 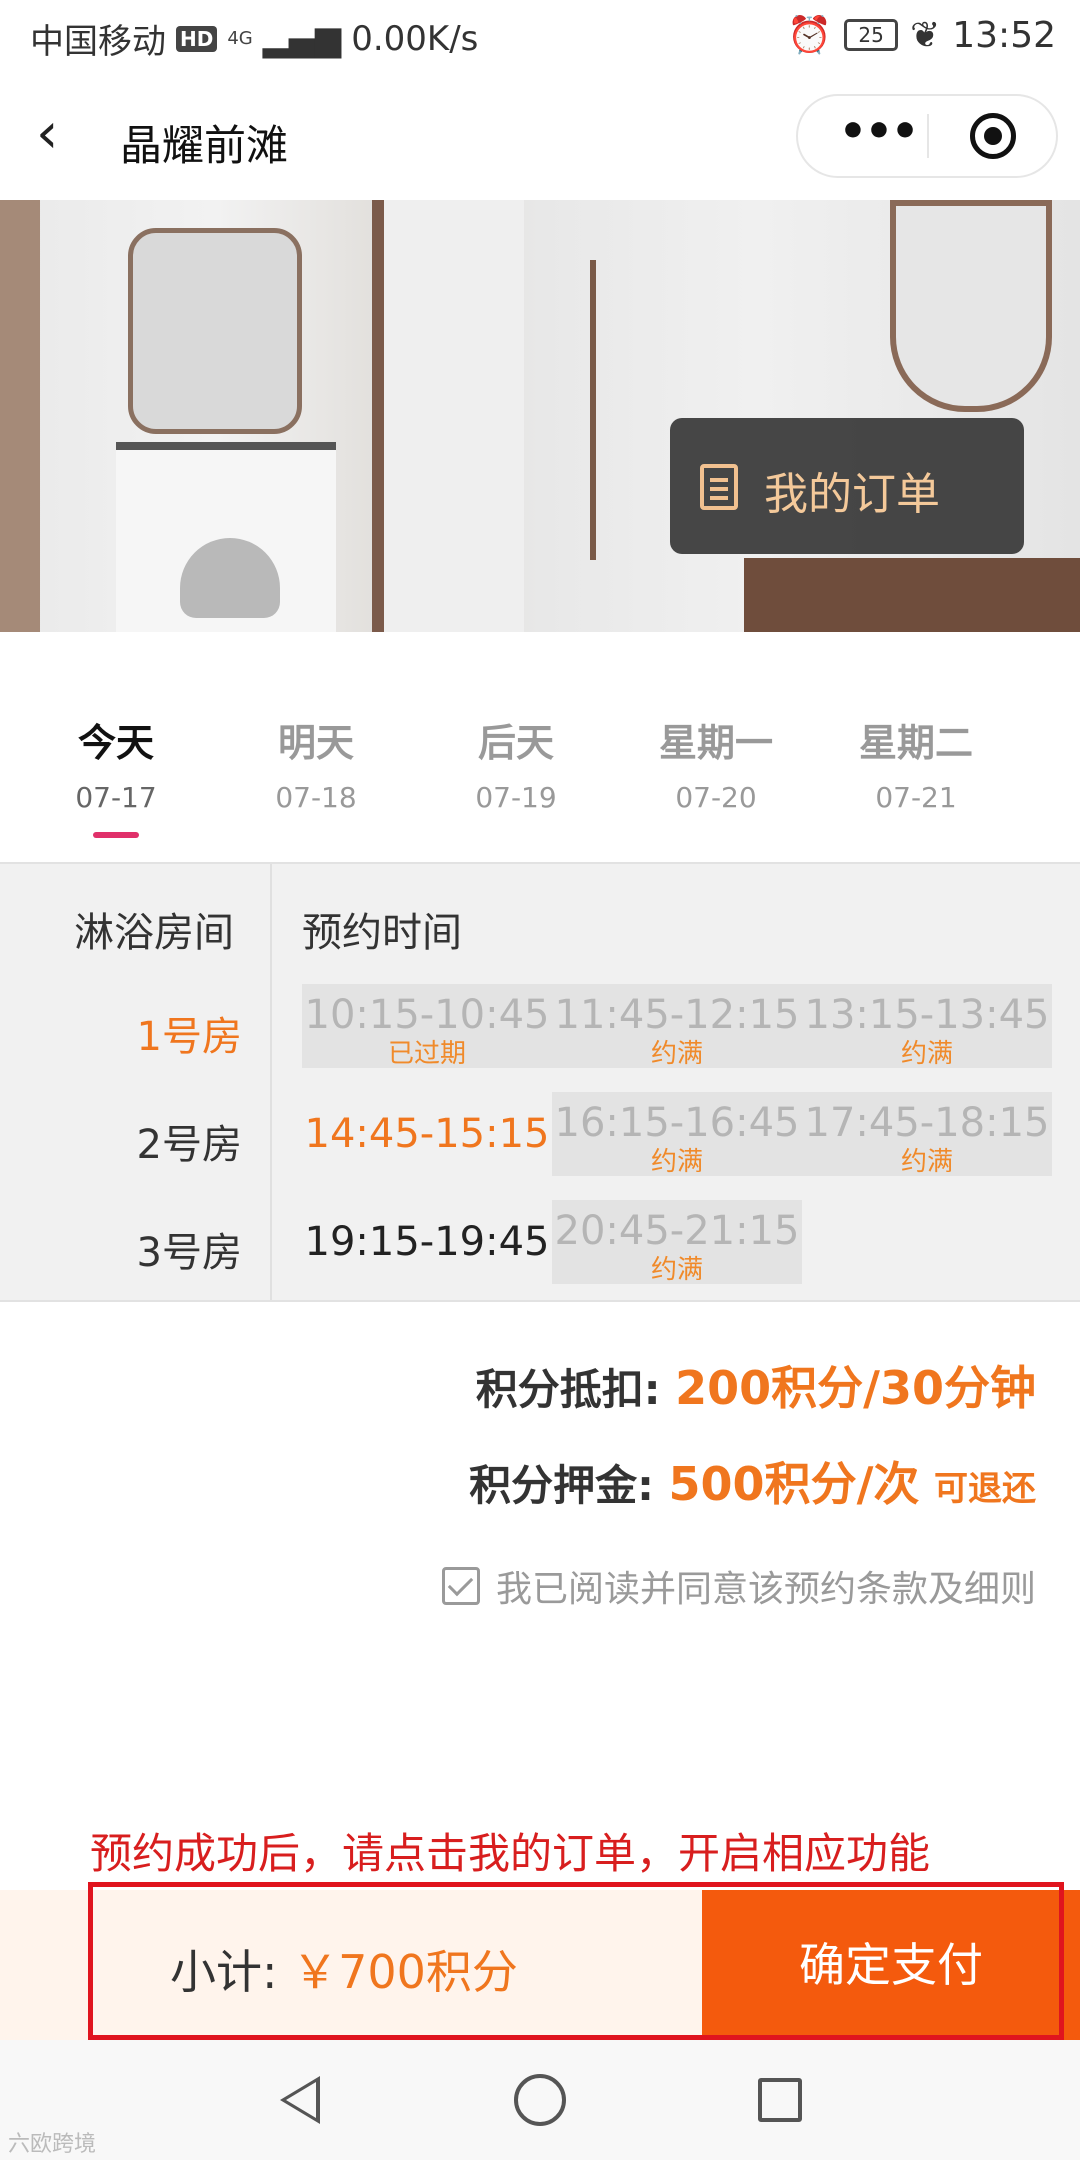 I want to click on tab-today: 今天 07-17, so click(x=116, y=775).